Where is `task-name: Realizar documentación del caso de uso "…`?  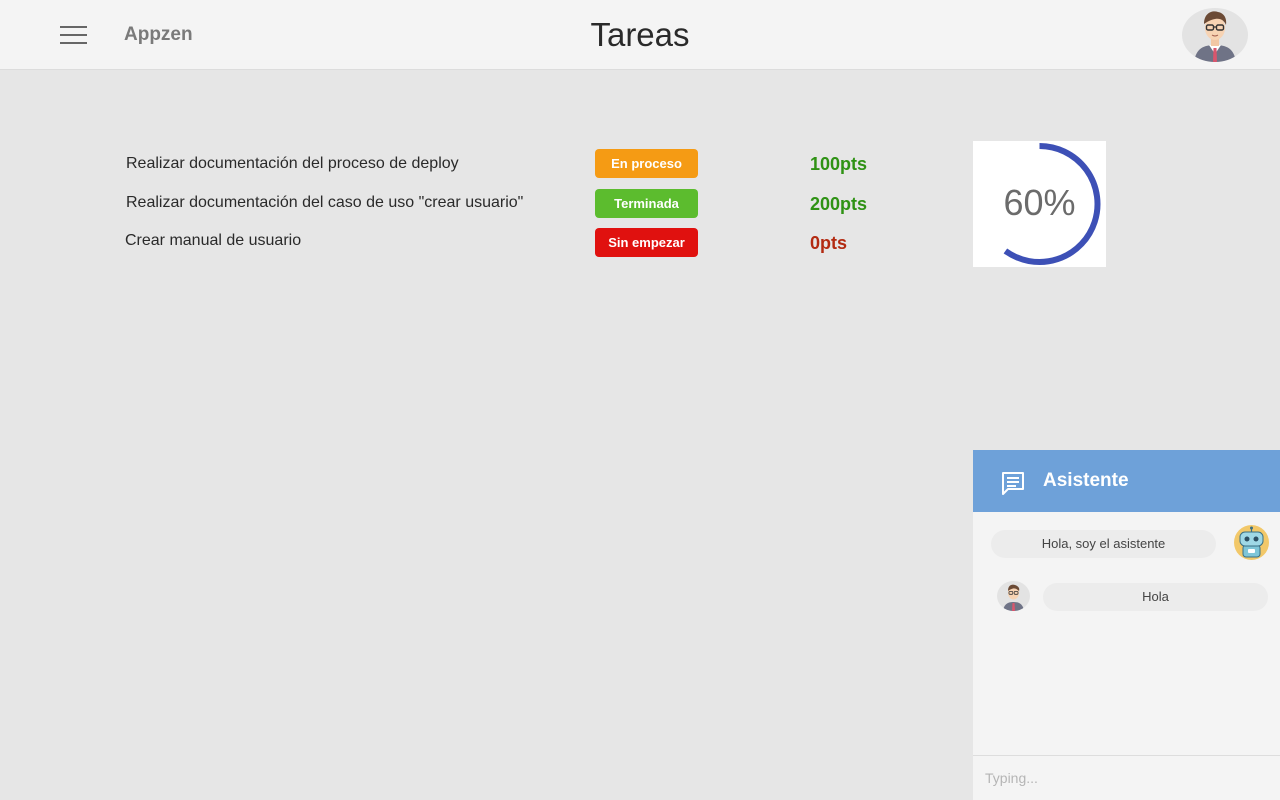
task-name: Realizar documentación del caso de uso "… is located at coordinates (325, 202).